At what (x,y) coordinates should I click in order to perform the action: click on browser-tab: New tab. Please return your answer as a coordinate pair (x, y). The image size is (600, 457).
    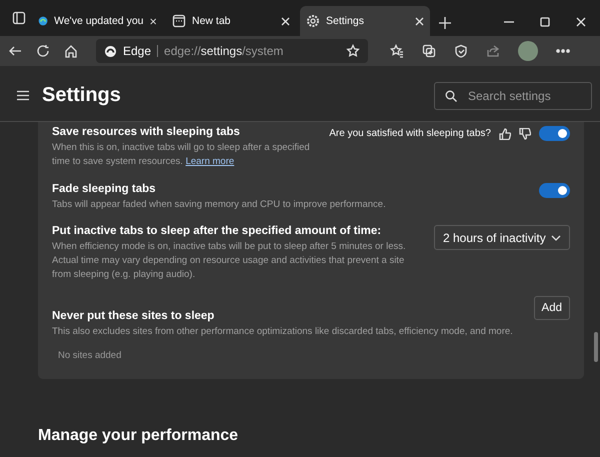
    Looking at the image, I should click on (231, 21).